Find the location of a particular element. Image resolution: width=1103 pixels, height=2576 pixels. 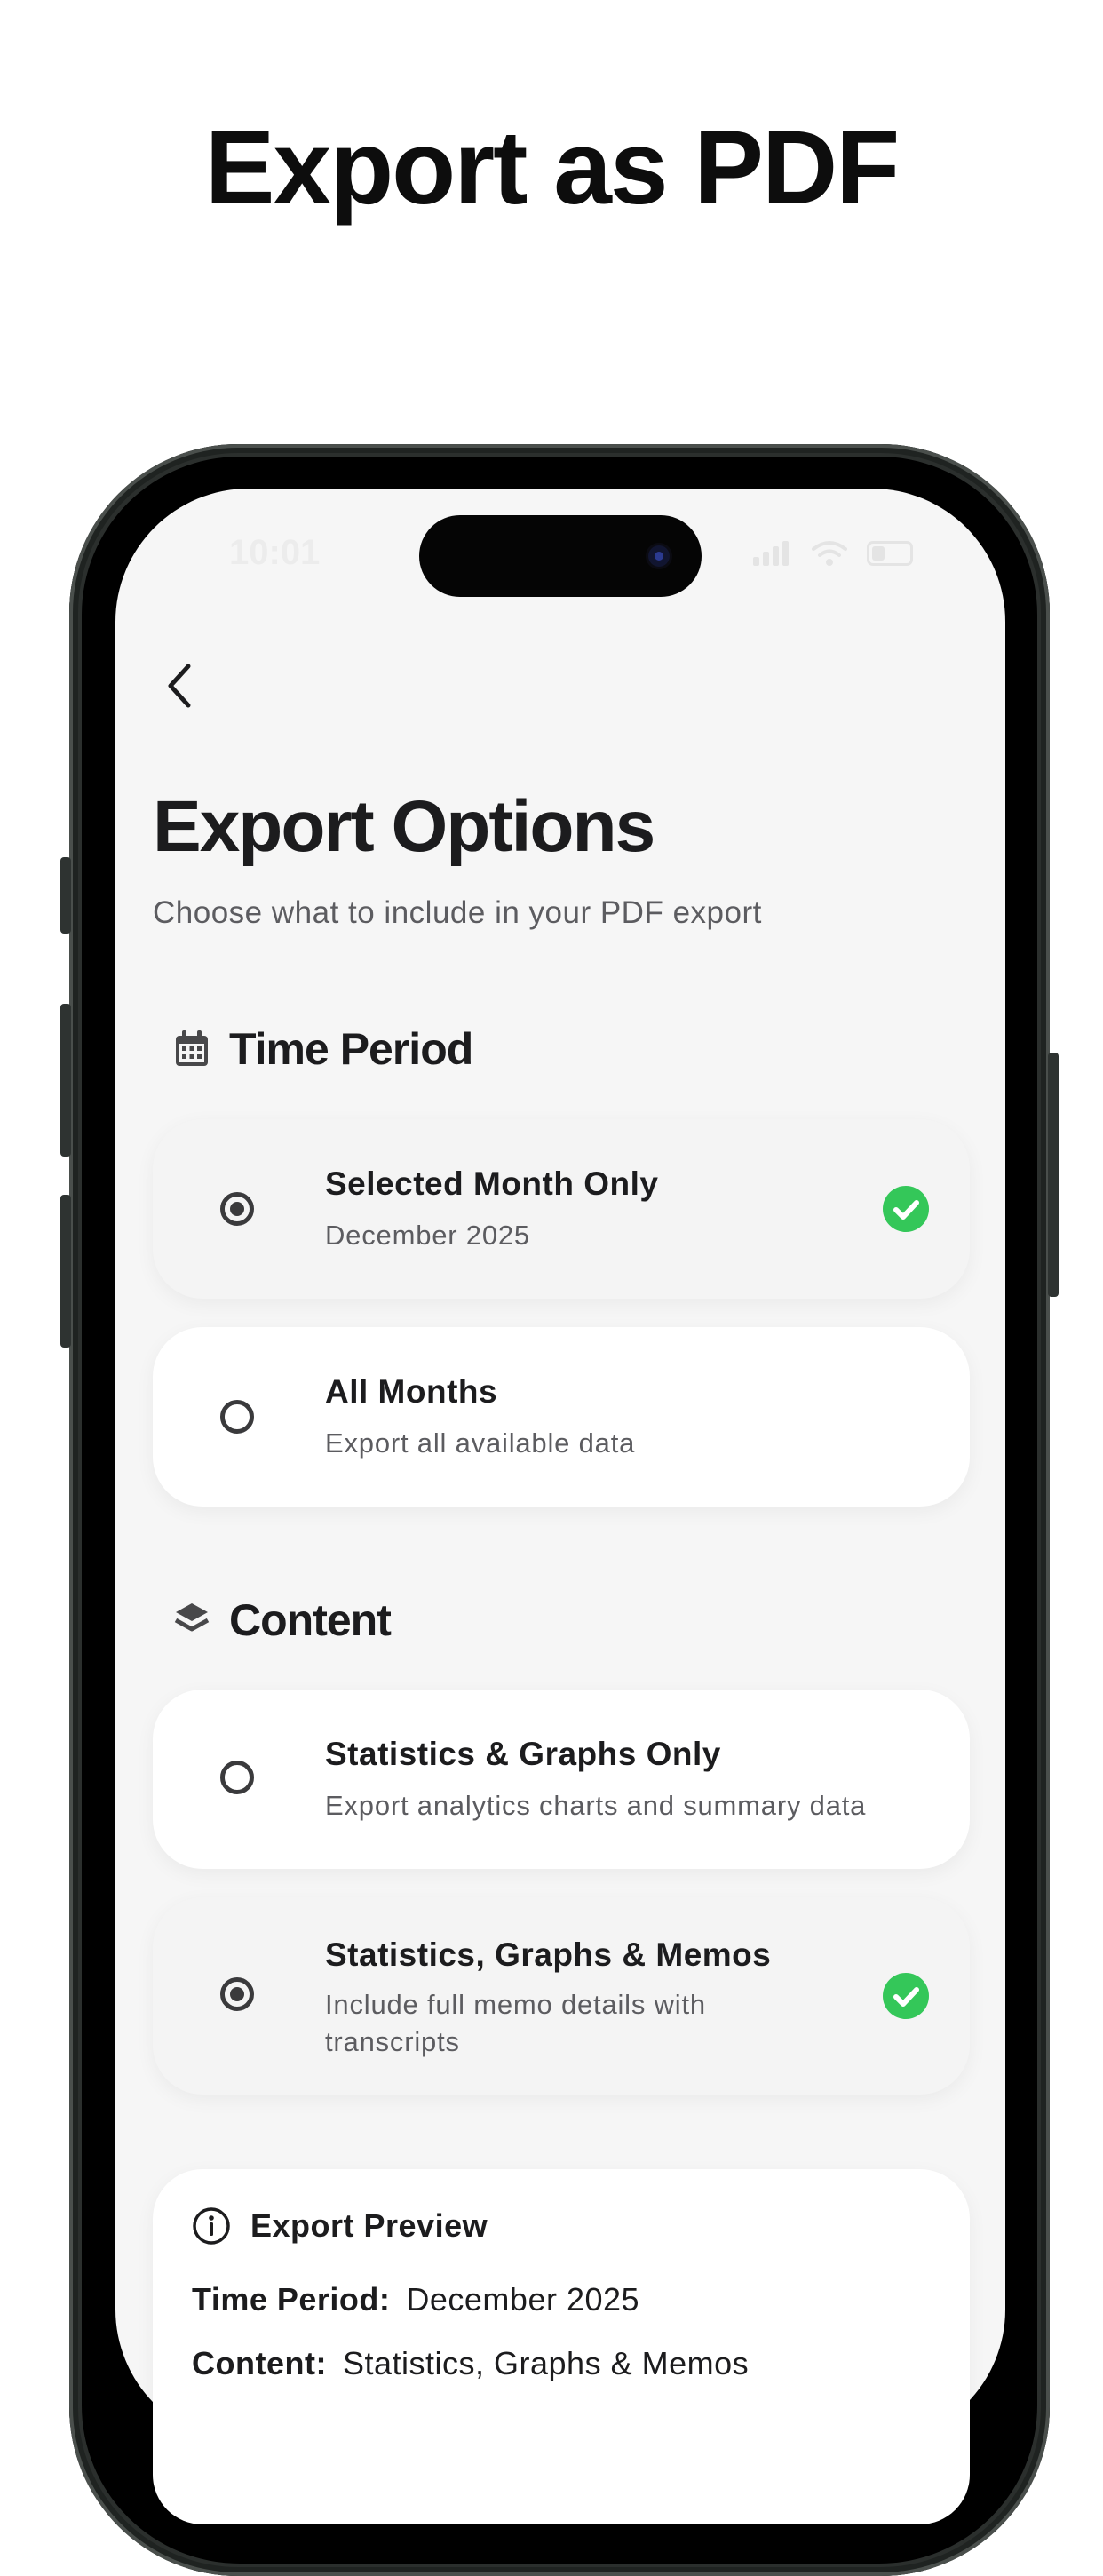

action-button is located at coordinates (65, 895).